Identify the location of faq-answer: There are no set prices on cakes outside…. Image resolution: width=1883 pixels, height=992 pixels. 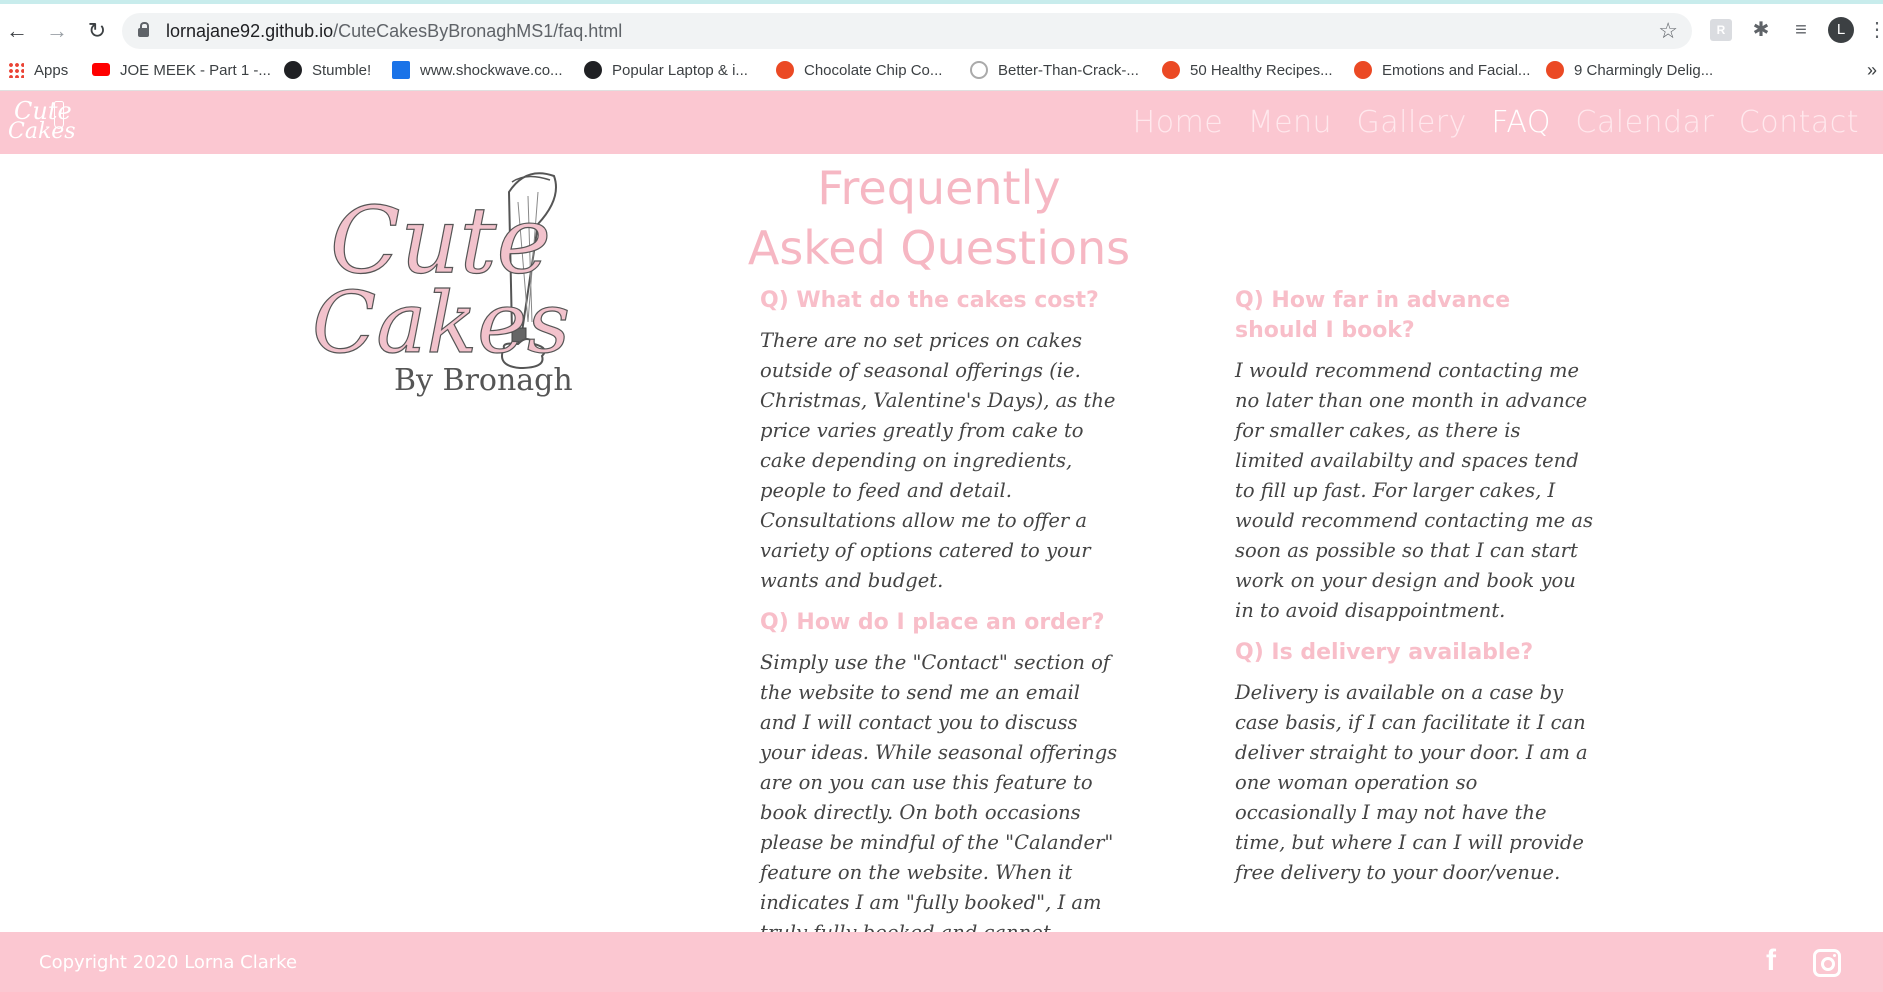
(938, 460).